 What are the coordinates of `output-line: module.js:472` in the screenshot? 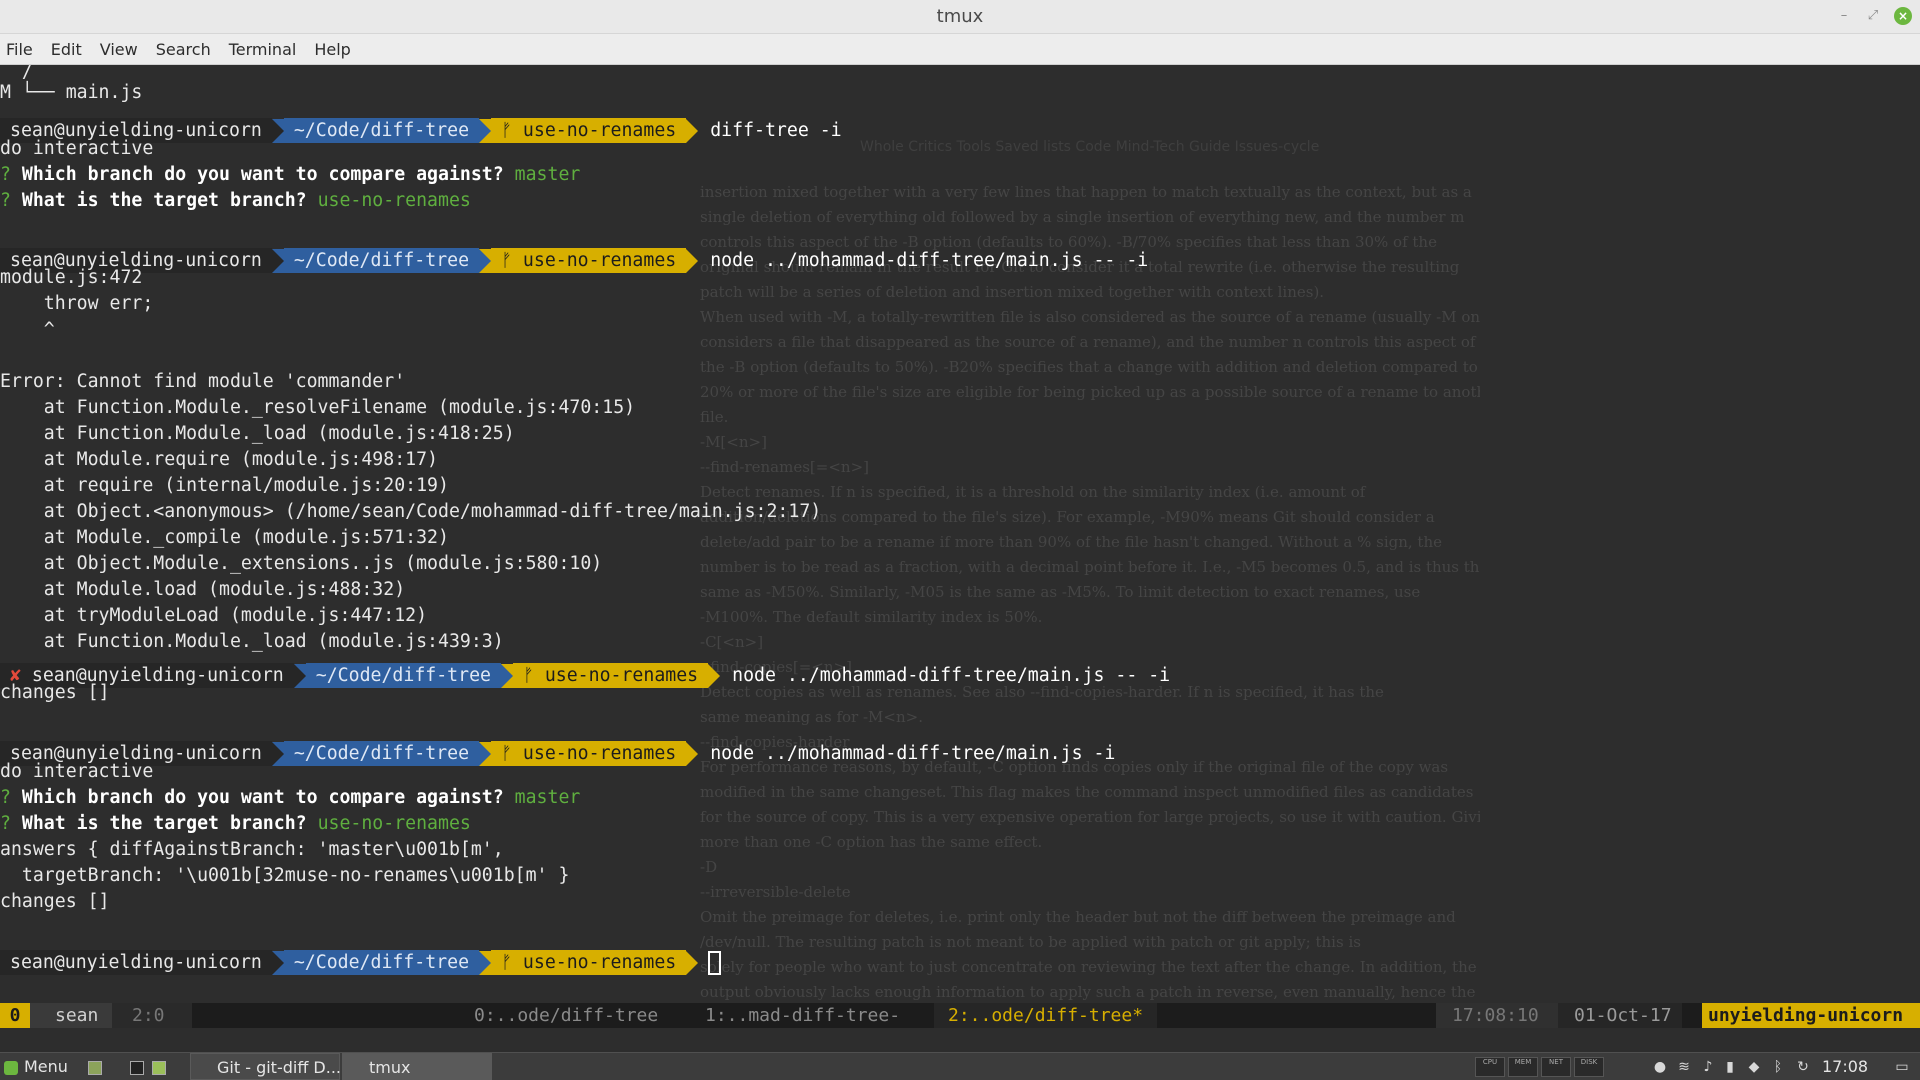 It's located at (71, 277).